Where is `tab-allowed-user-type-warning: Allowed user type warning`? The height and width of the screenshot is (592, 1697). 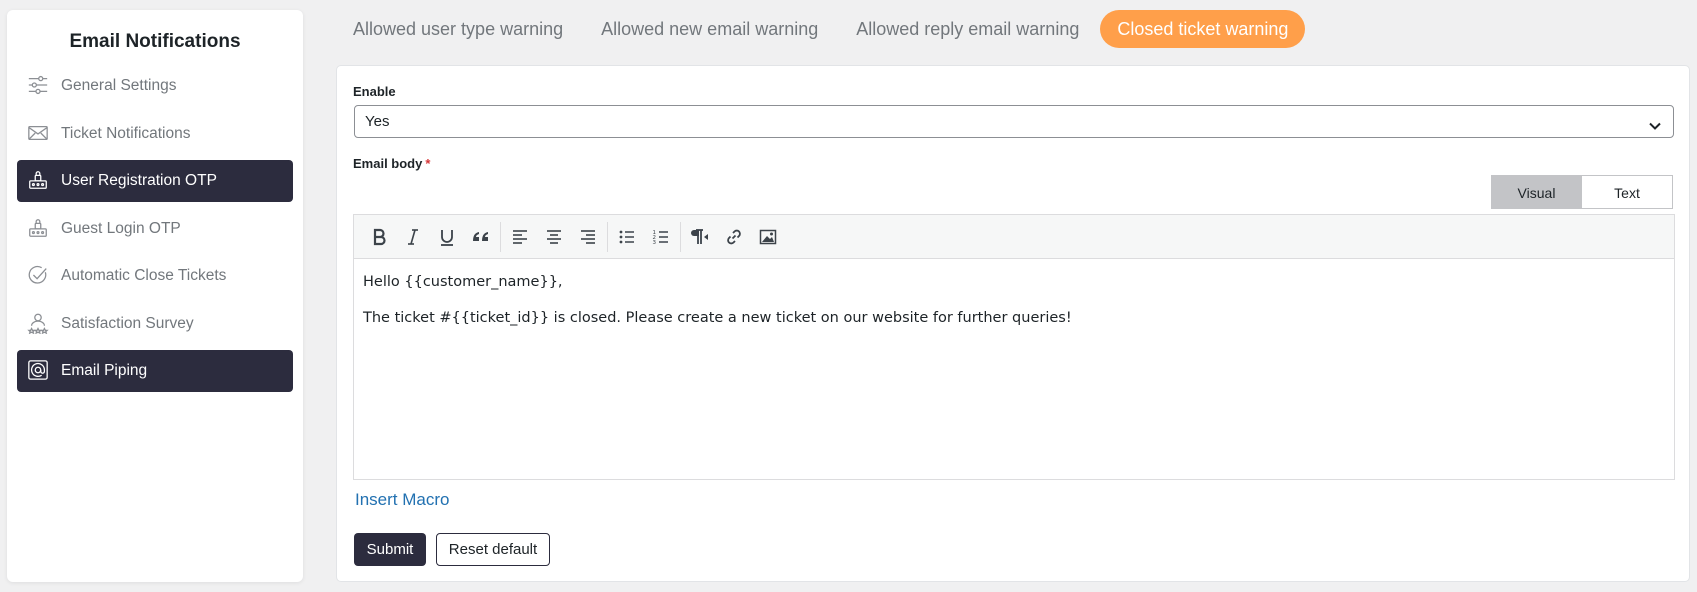
tab-allowed-user-type-warning: Allowed user type warning is located at coordinates (459, 29).